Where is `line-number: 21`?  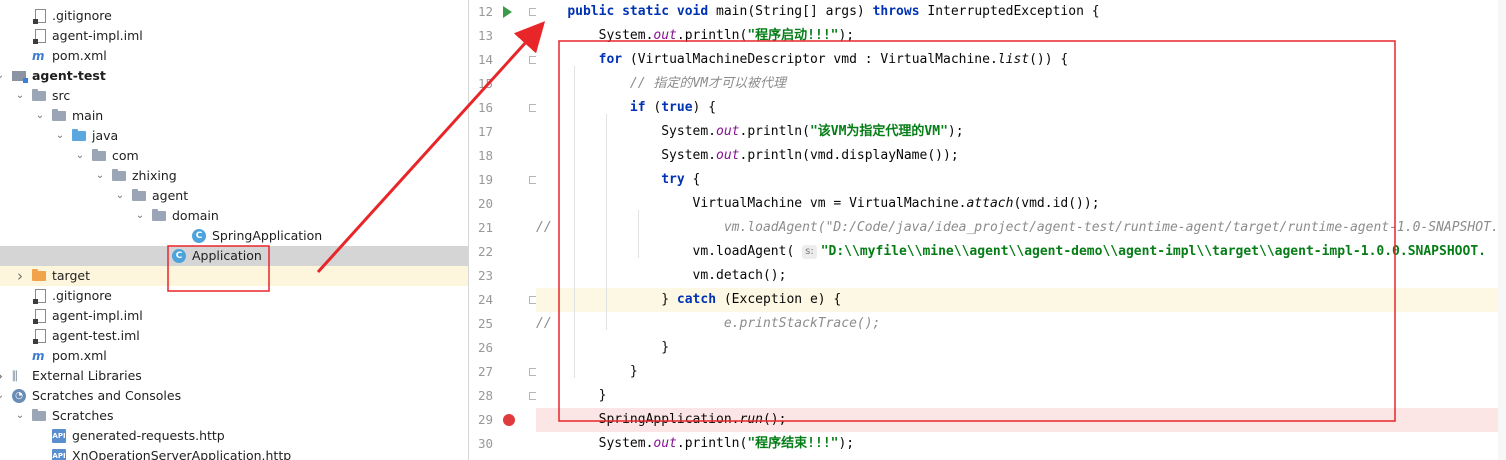 line-number: 21 is located at coordinates (481, 228).